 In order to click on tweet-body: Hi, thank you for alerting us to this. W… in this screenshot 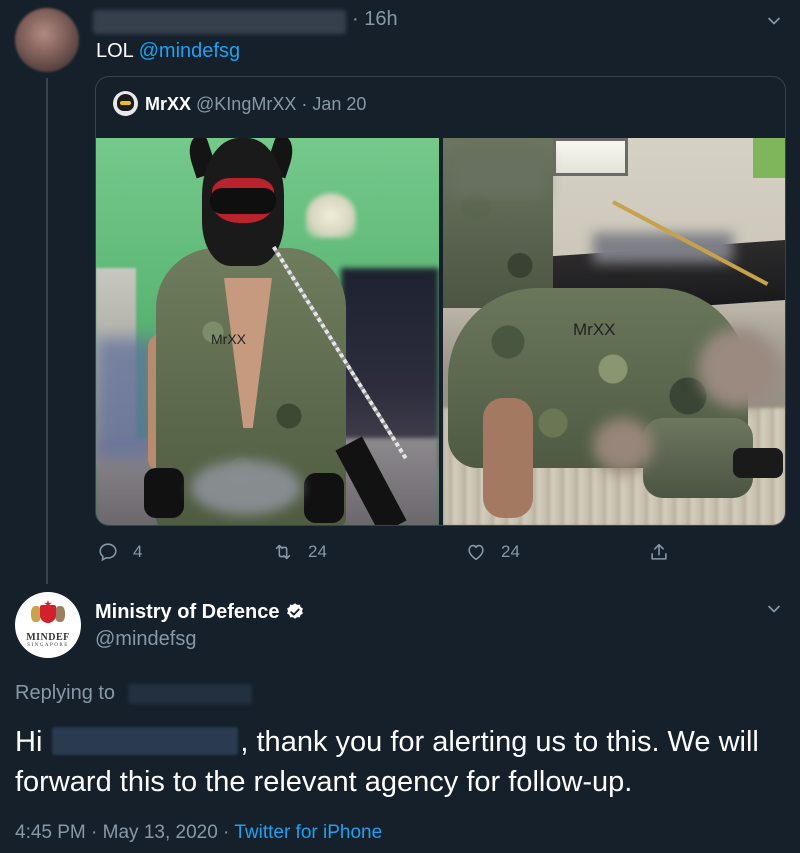, I will do `click(405, 762)`.